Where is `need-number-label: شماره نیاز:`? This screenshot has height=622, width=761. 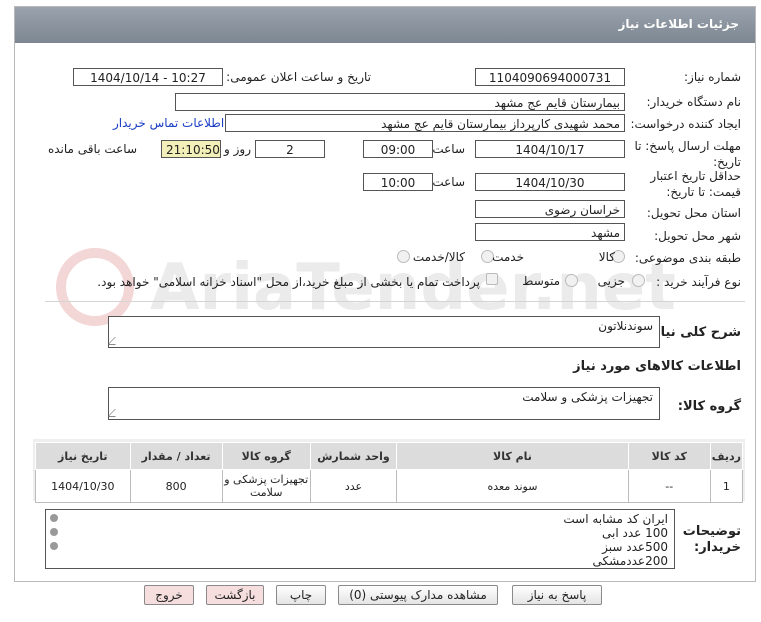 need-number-label: شماره نیاز: is located at coordinates (712, 77).